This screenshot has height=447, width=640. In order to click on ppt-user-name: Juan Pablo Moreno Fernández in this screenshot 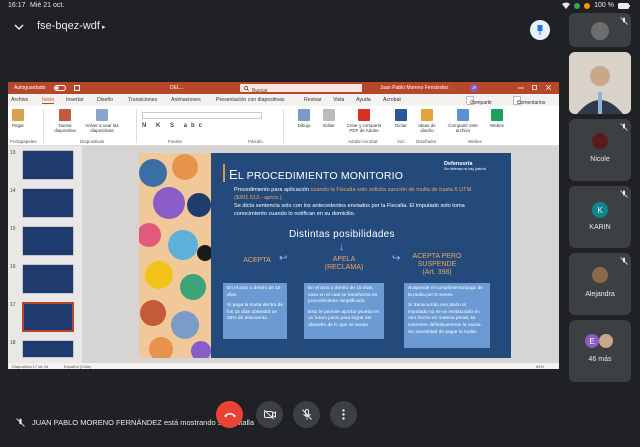, I will do `click(414, 88)`.